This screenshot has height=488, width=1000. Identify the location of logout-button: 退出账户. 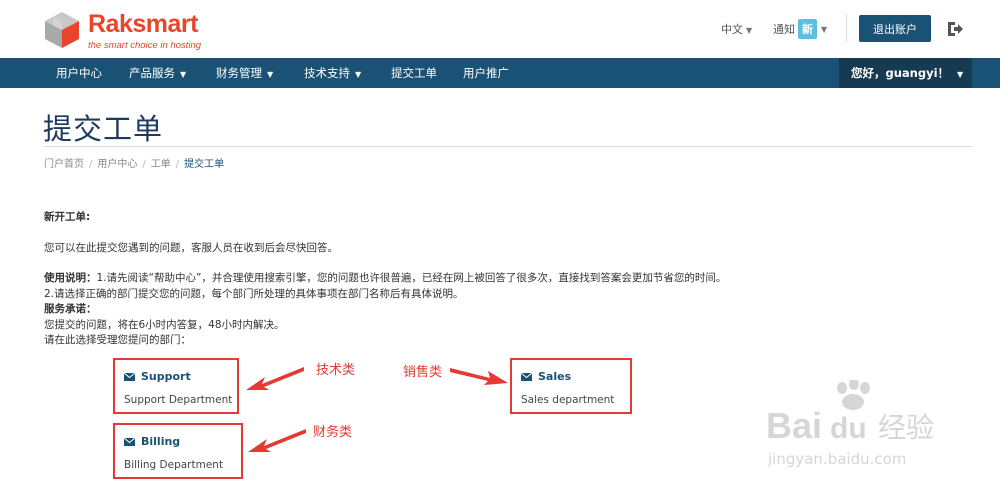
(895, 28).